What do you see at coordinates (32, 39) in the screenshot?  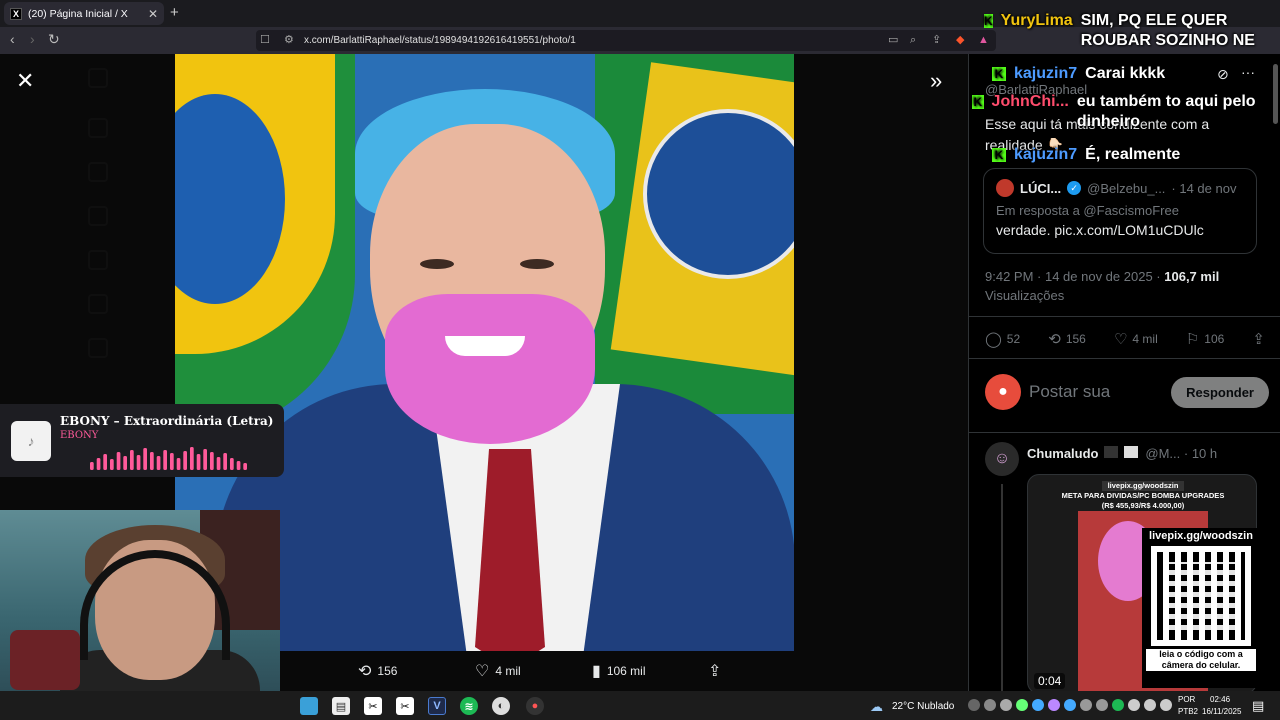 I see `forward-icon: ›` at bounding box center [32, 39].